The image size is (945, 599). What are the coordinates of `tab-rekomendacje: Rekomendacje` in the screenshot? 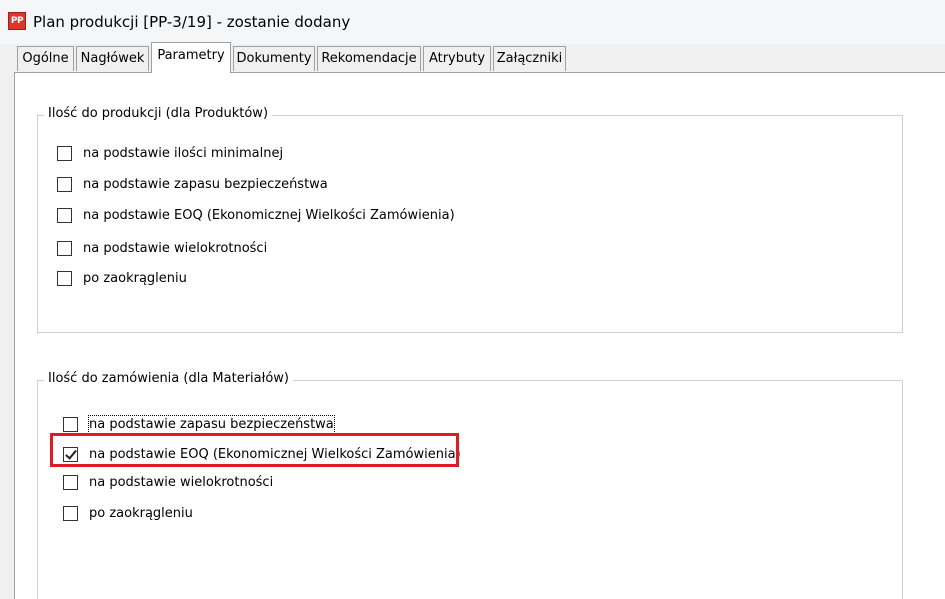 It's located at (369, 58).